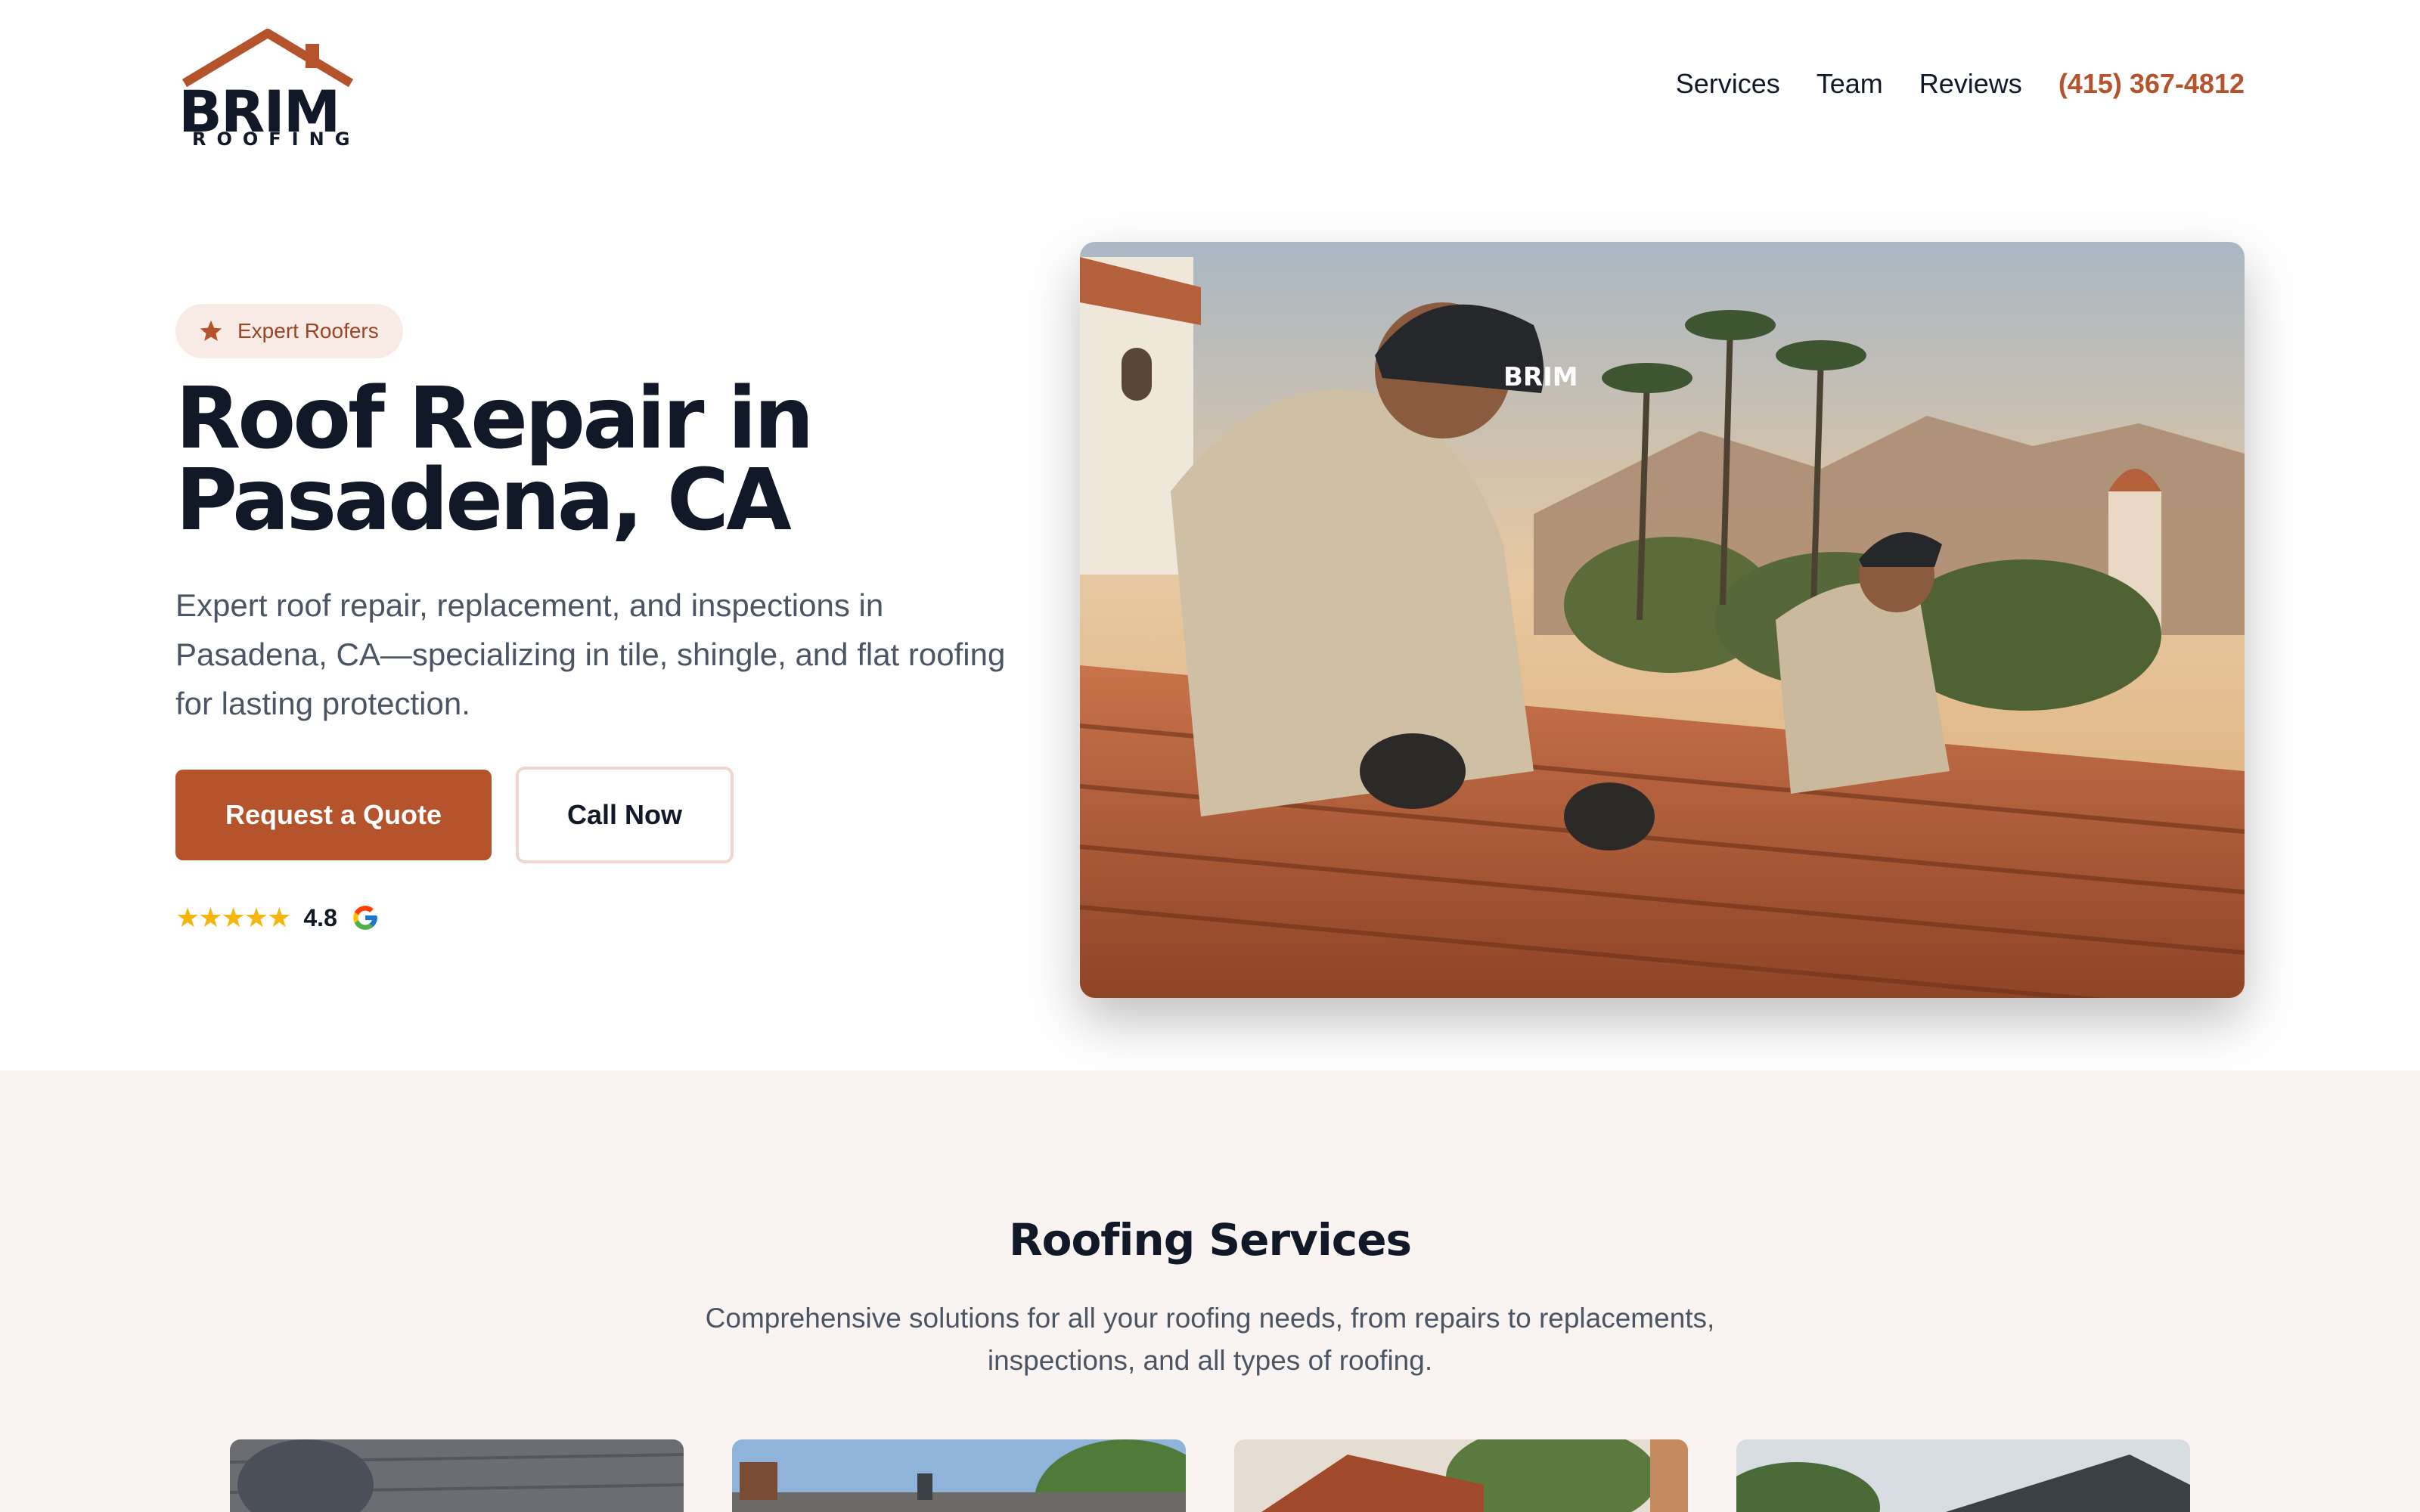 The width and height of the screenshot is (2420, 1512). What do you see at coordinates (625, 815) in the screenshot?
I see `call-now-button: Call Now` at bounding box center [625, 815].